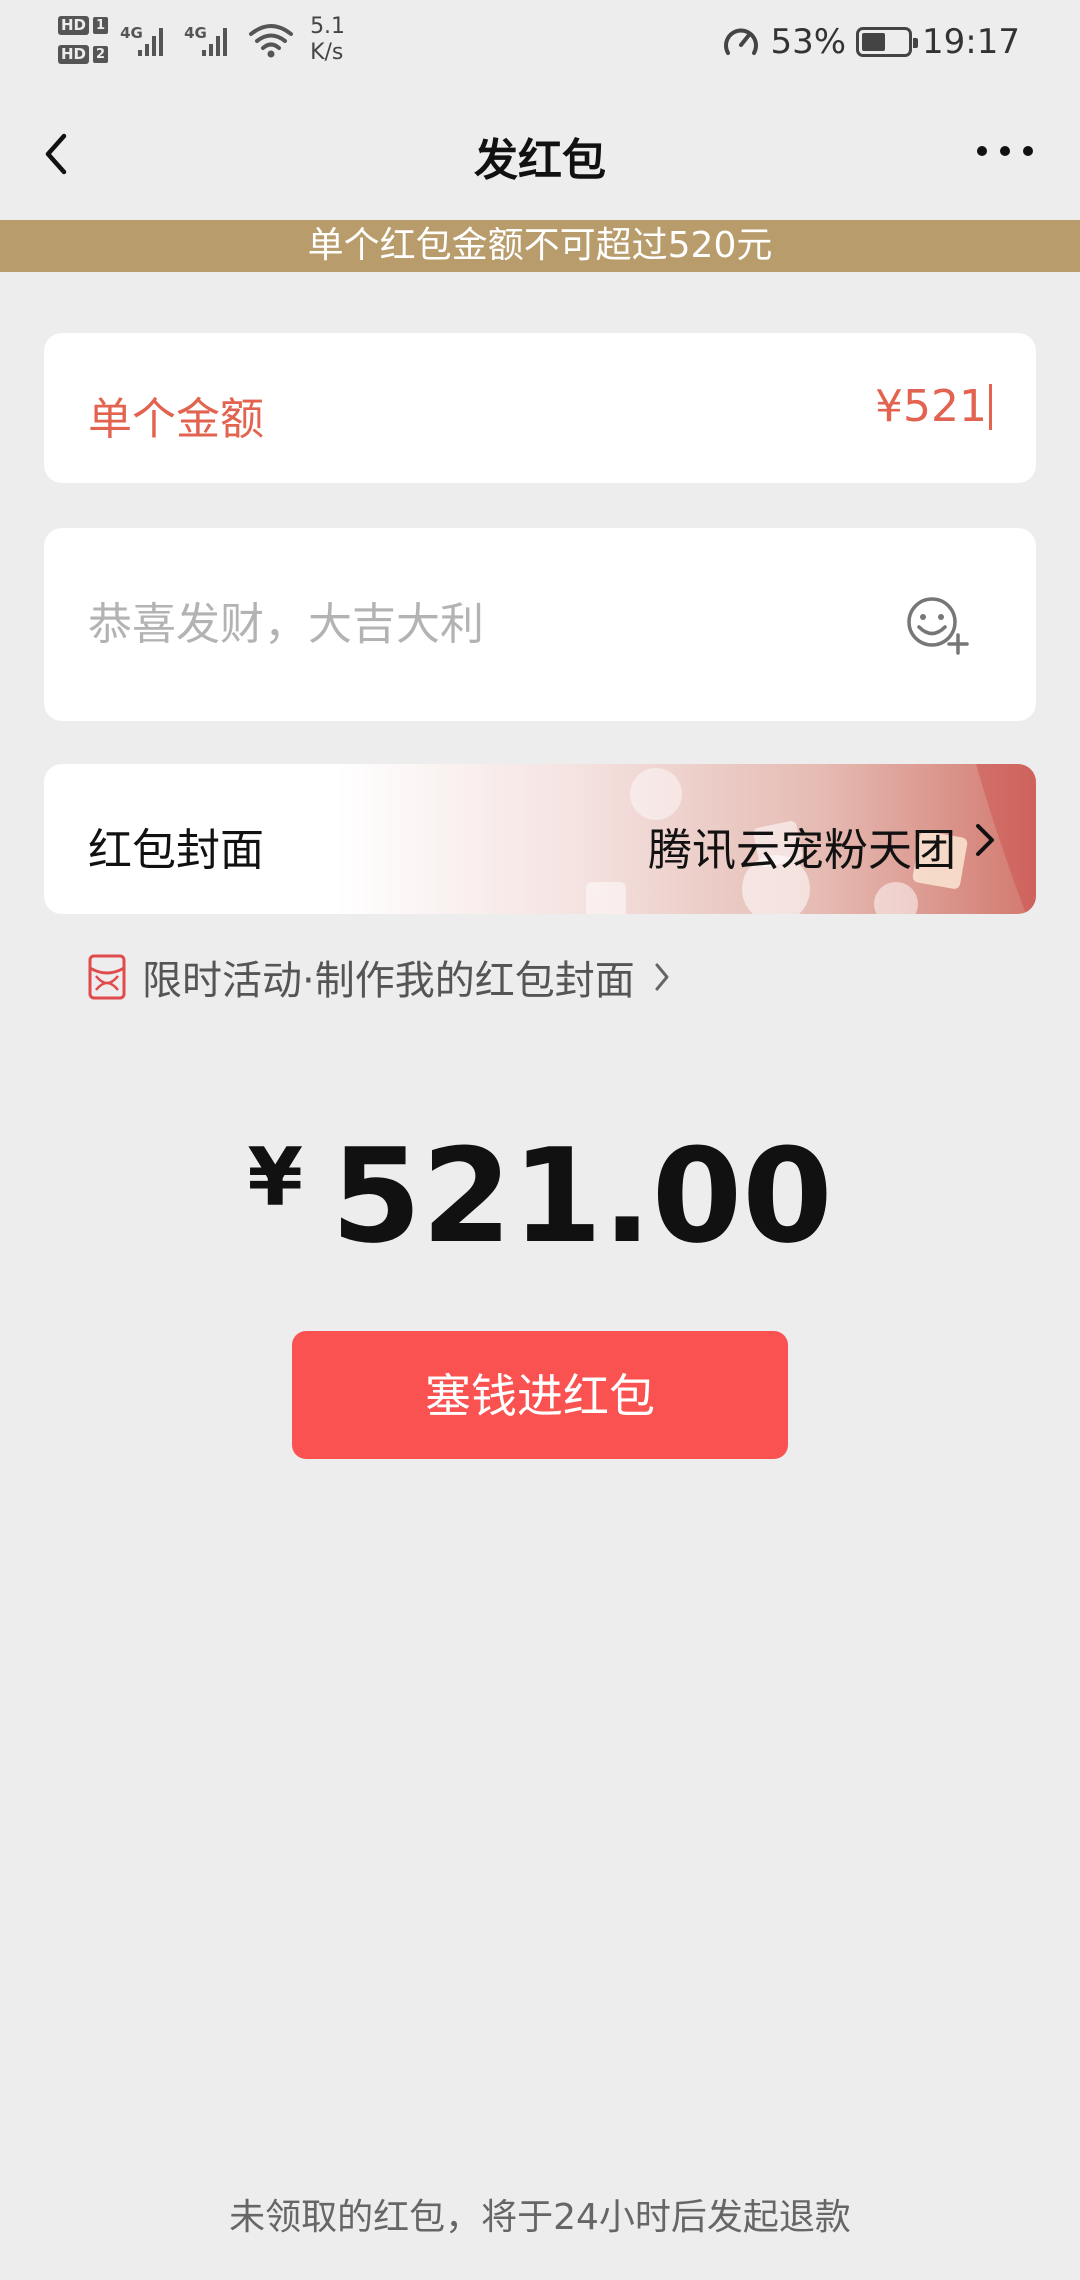 The height and width of the screenshot is (2280, 1080). I want to click on nav-bar: 发红包, so click(540, 158).